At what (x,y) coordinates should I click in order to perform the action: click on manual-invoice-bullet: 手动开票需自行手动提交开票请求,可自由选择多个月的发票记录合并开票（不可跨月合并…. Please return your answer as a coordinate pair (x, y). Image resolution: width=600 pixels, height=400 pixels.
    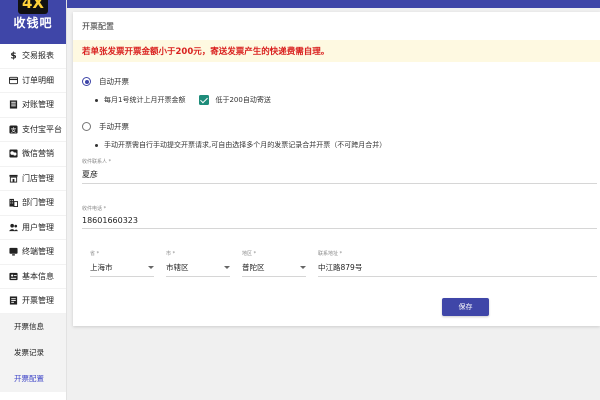
    Looking at the image, I should click on (245, 145).